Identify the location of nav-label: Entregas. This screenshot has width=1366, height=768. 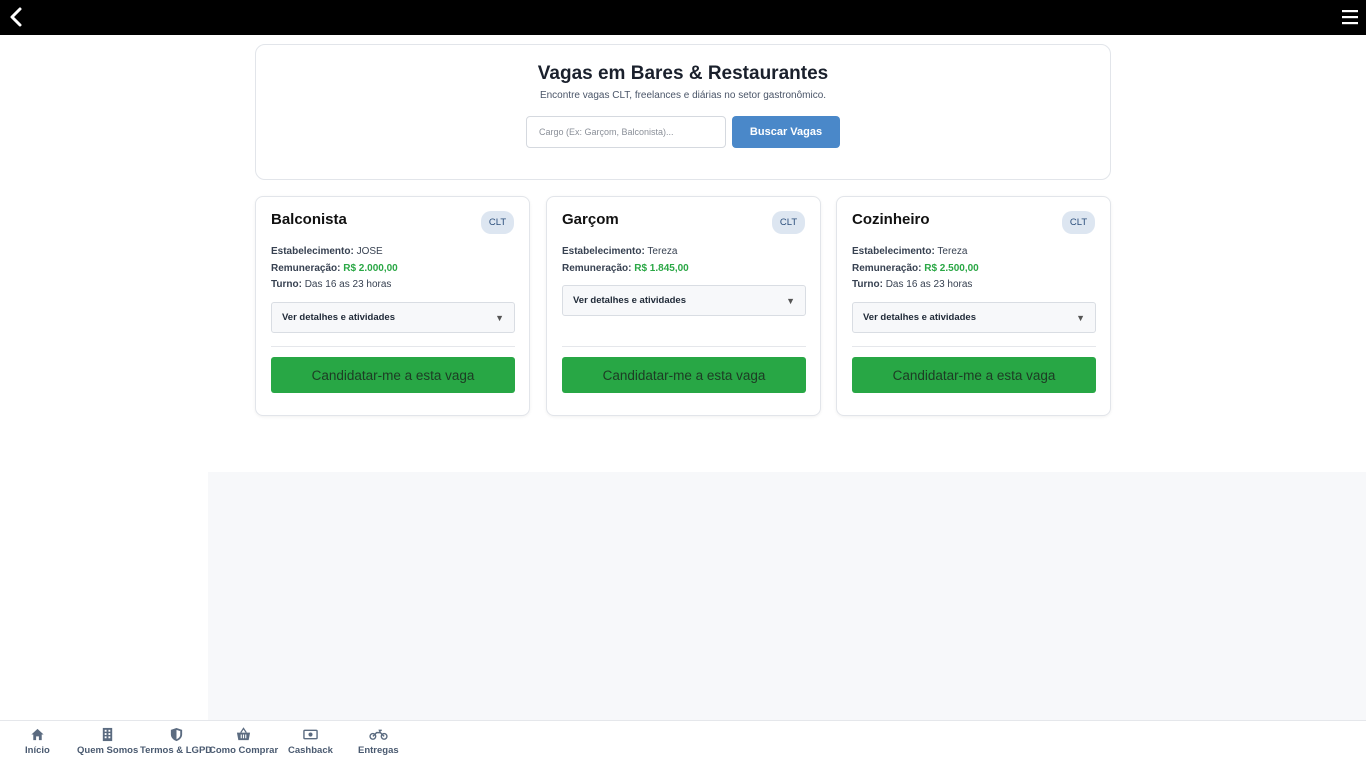
(378, 750).